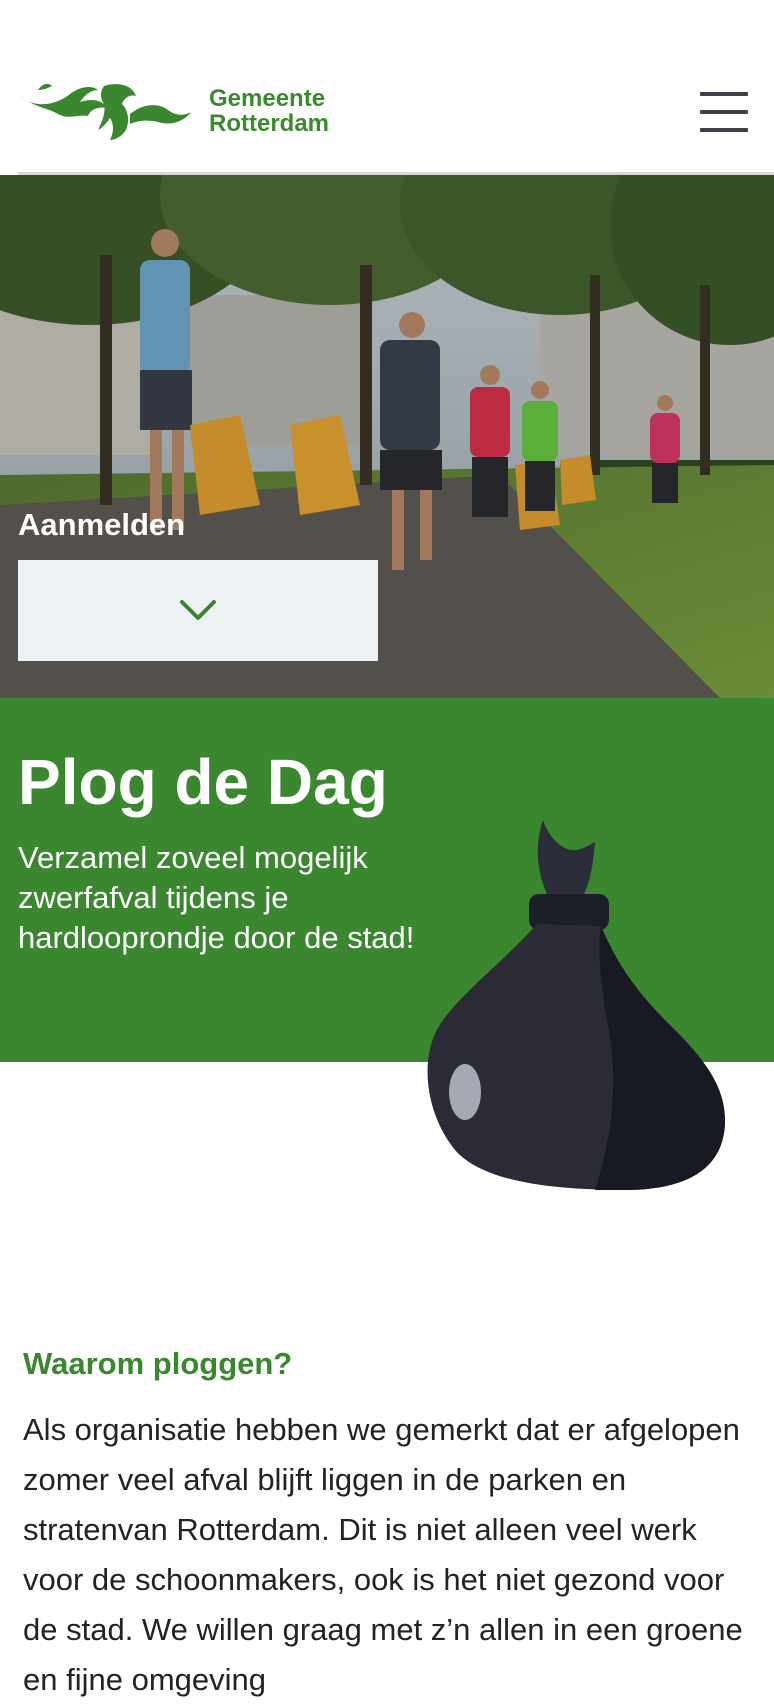 The image size is (774, 1705). I want to click on rotterdam-lion-logo-icon, so click(105, 111).